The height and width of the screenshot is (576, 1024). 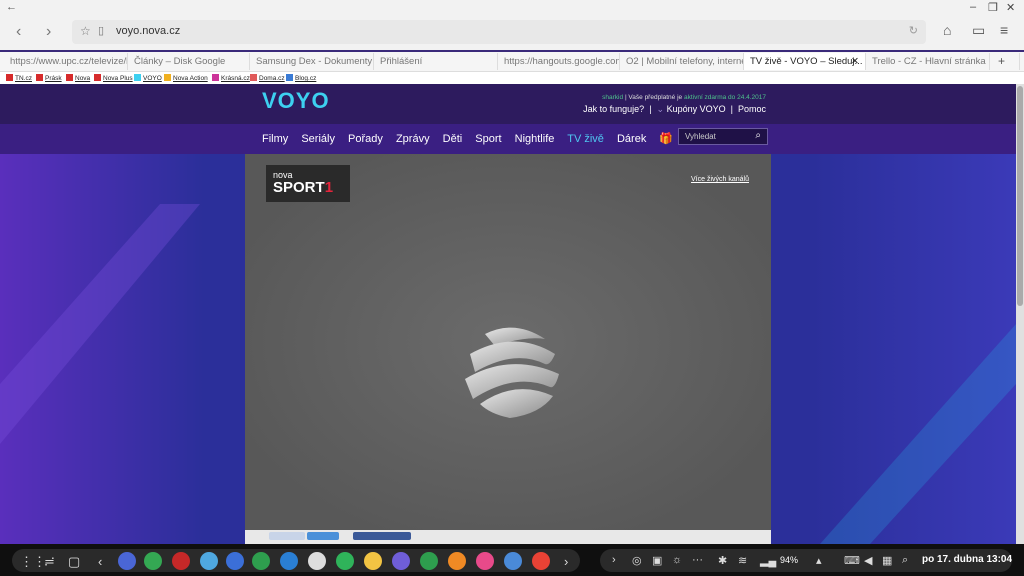 I want to click on back-arrow-icon: ←, so click(x=11, y=7).